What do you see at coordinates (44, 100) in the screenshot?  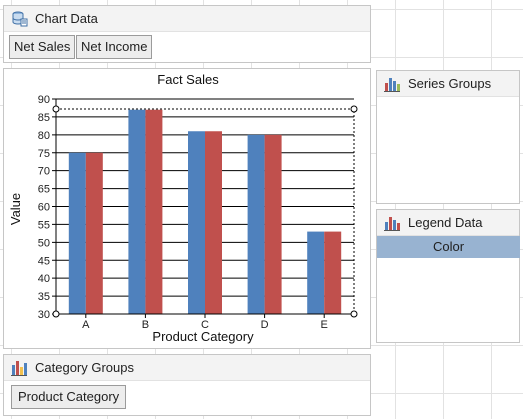 I see `y-tick-label: 90` at bounding box center [44, 100].